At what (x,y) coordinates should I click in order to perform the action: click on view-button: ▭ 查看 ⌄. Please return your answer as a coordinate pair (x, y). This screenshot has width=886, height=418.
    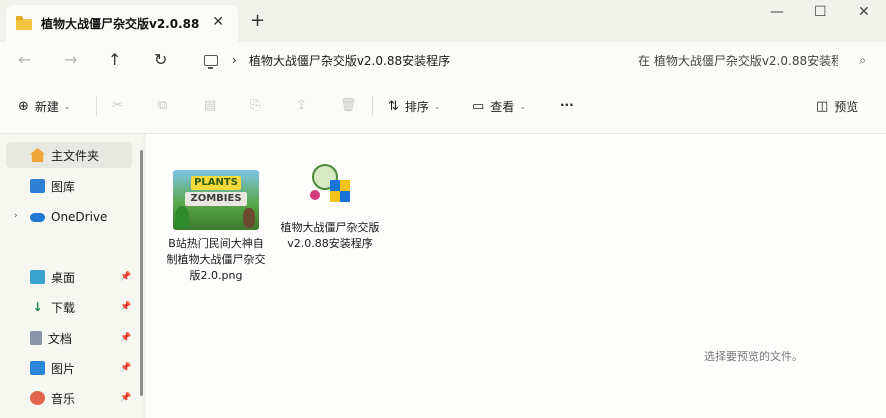
    Looking at the image, I should click on (499, 106).